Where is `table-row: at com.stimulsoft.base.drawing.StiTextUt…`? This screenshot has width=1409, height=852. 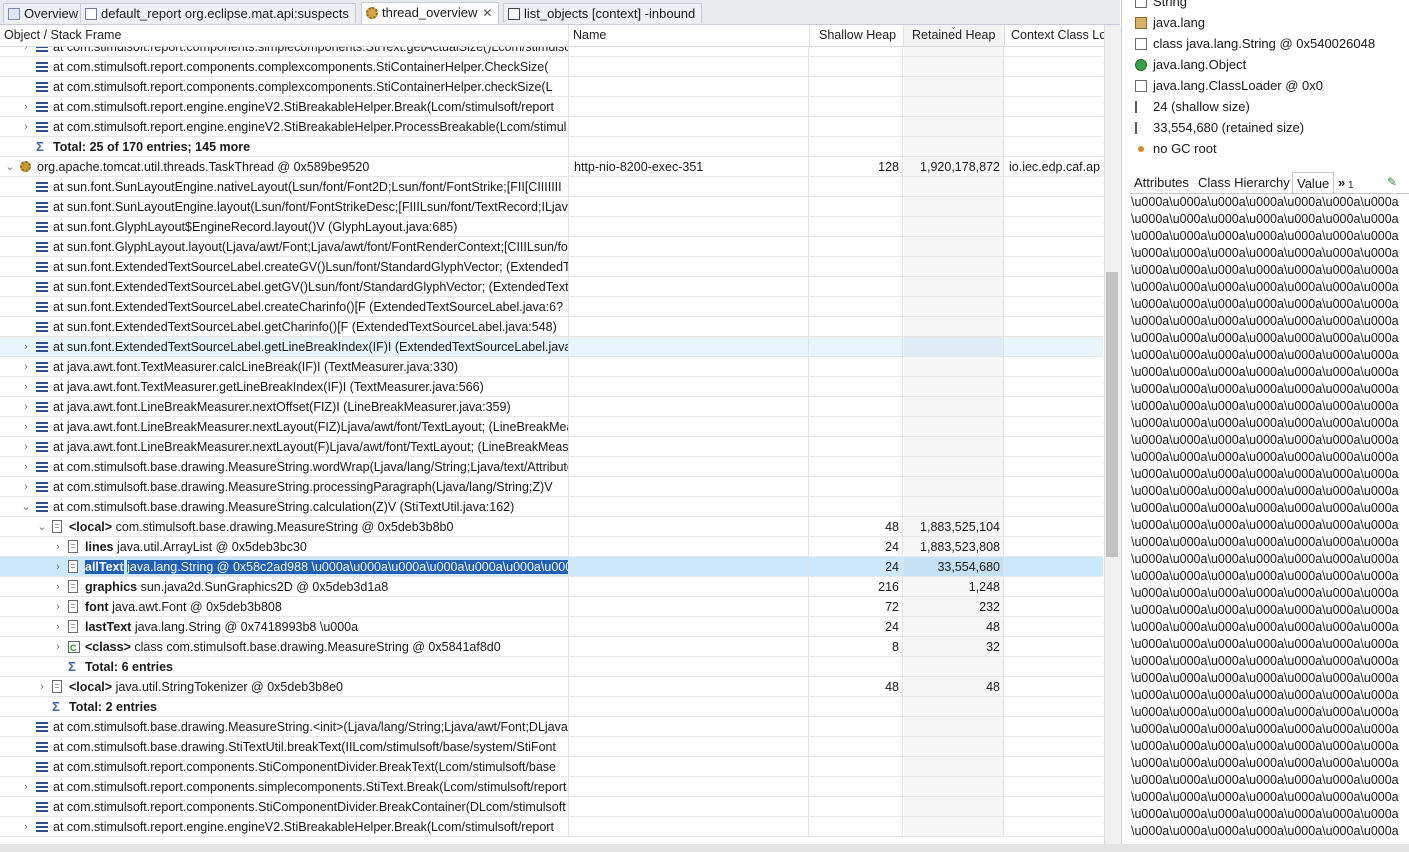 table-row: at com.stimulsoft.base.drawing.StiTextUt… is located at coordinates (551, 747).